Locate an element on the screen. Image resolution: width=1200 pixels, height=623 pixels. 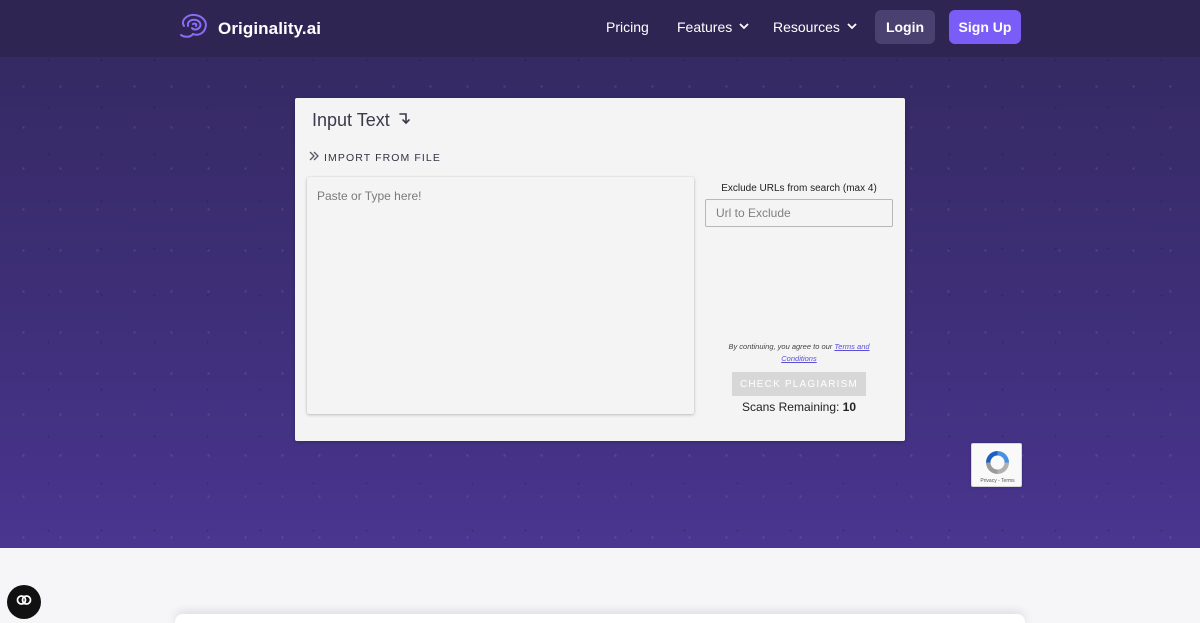
card-title-label: Input Text is located at coordinates (351, 120).